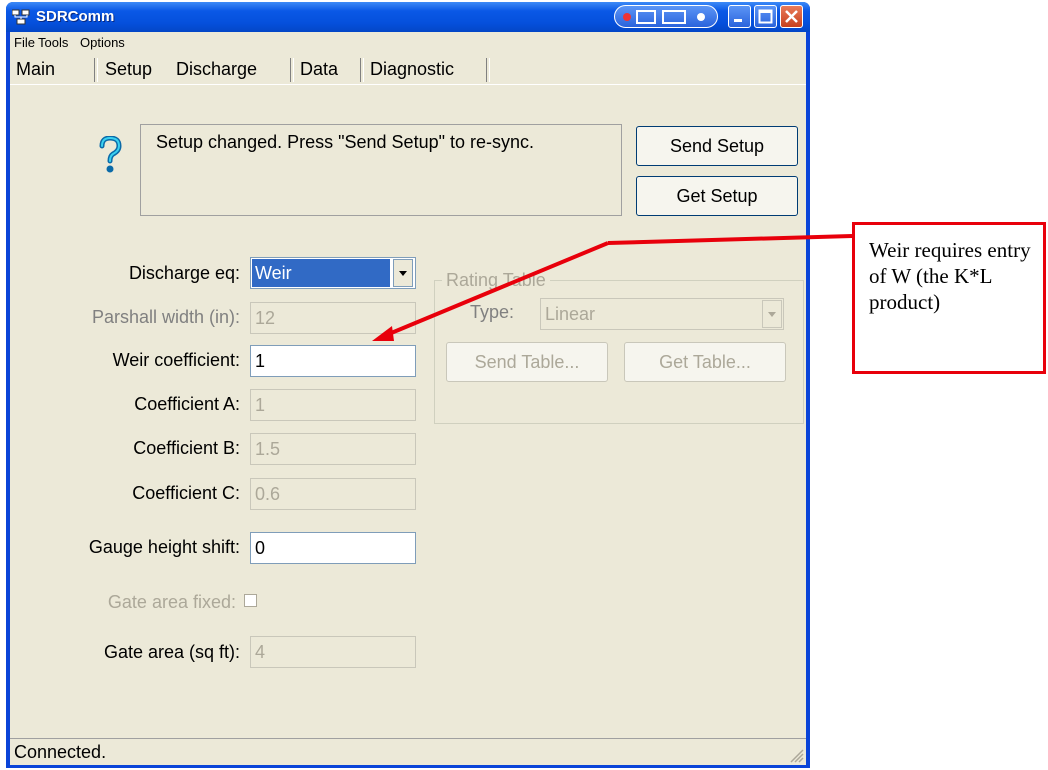 This screenshot has height=770, width=1048. What do you see at coordinates (612, 287) in the screenshot?
I see `annotation-arrow` at bounding box center [612, 287].